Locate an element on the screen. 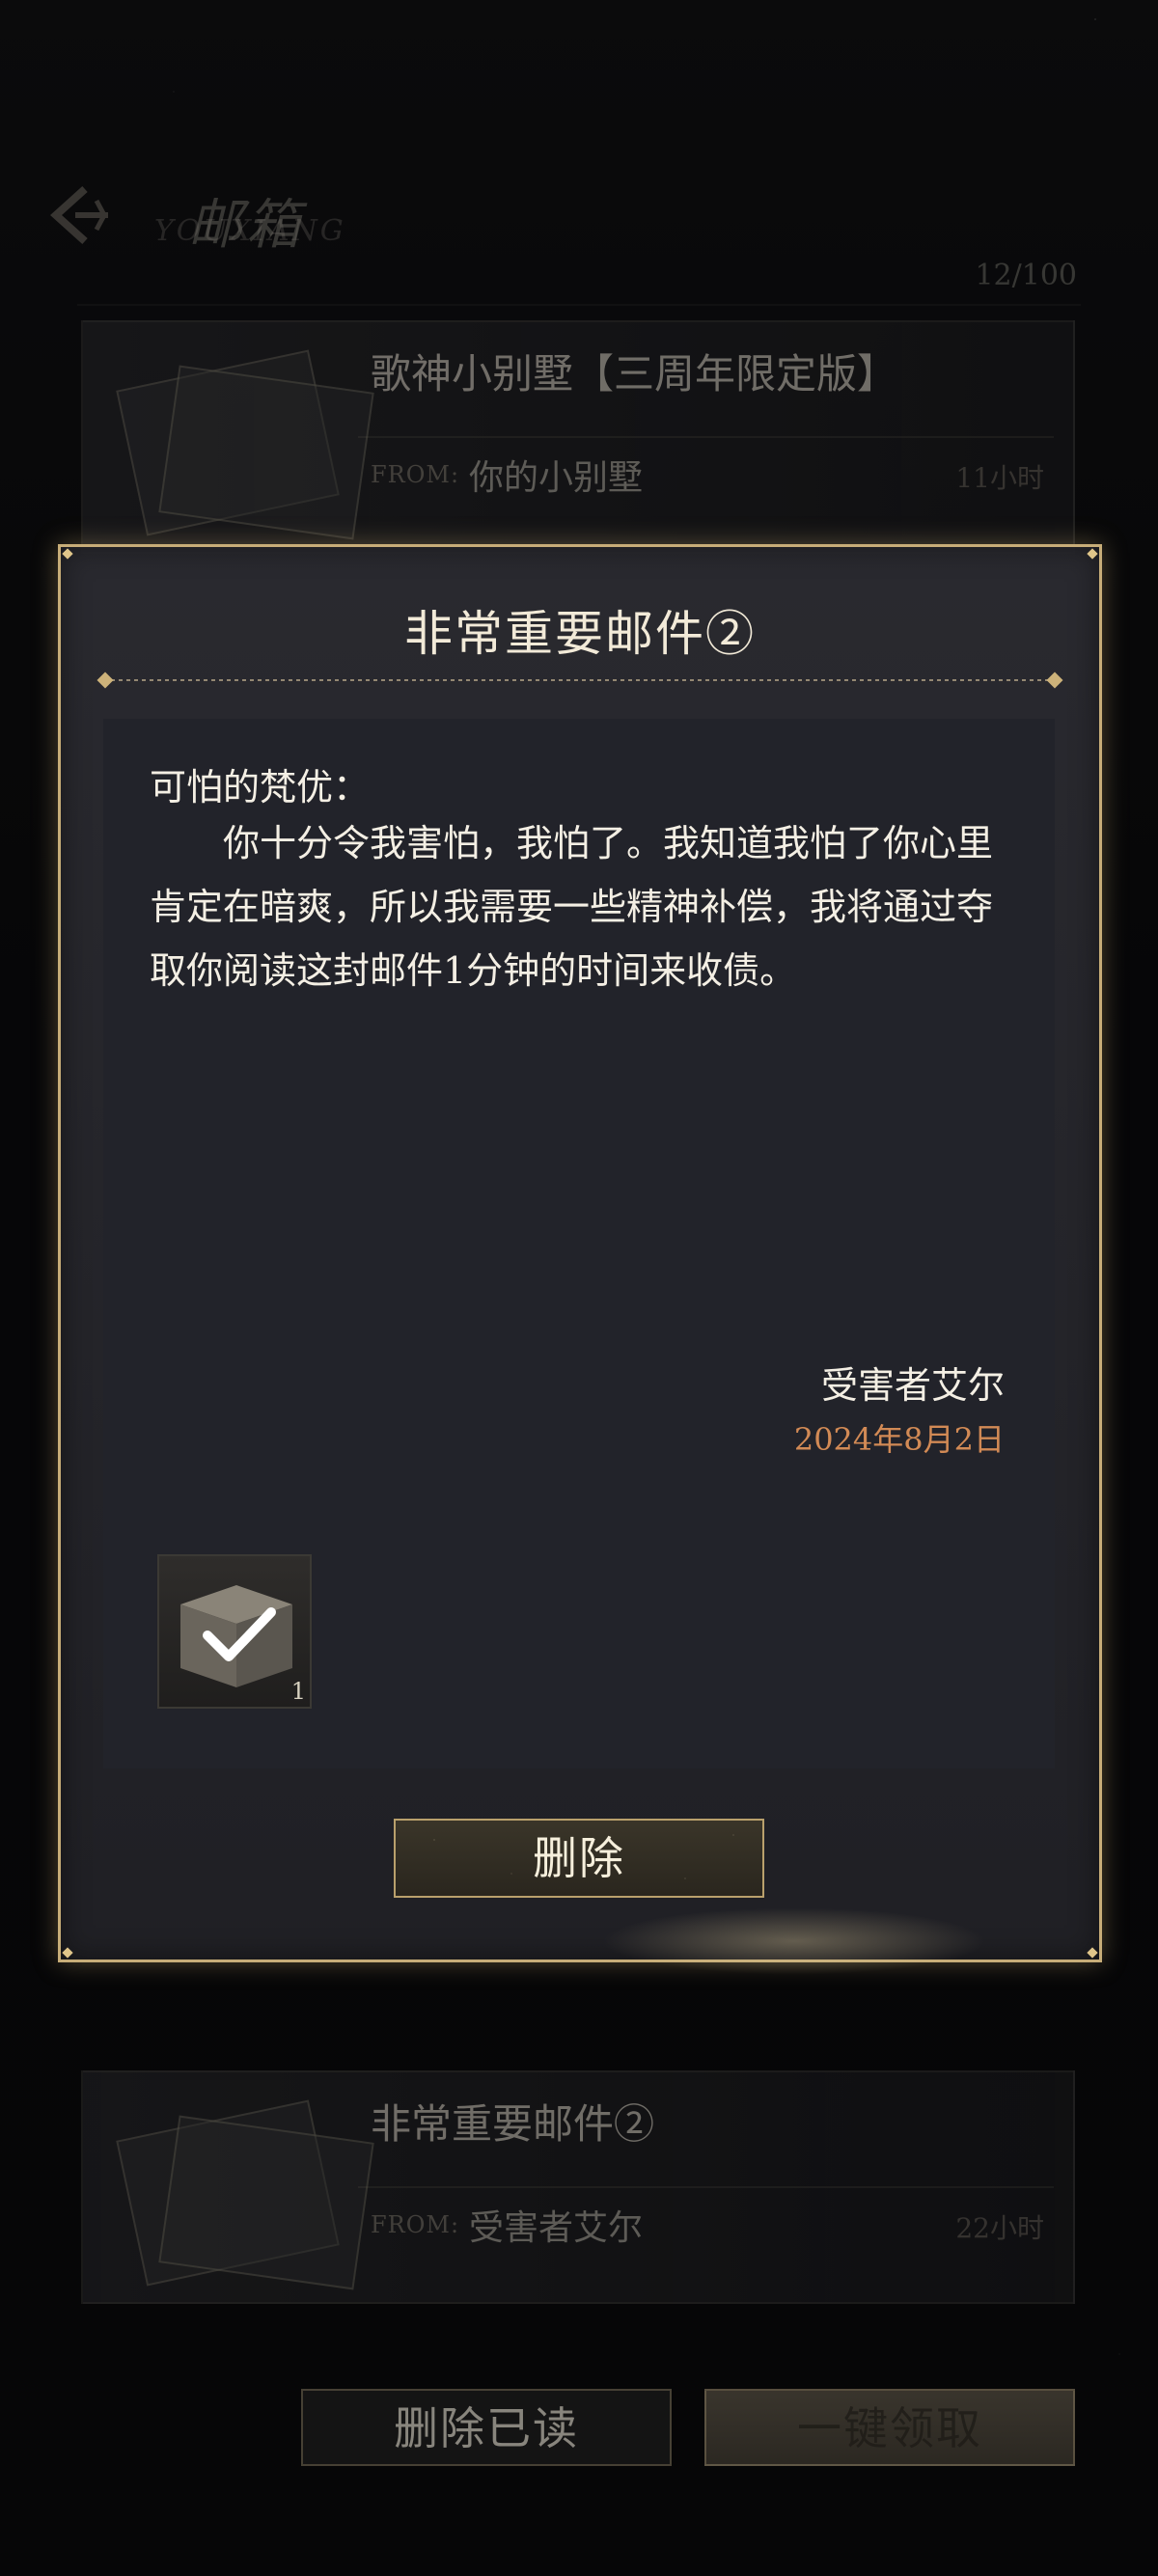 The image size is (1158, 2576). mail-signature: 受害者艾尔 is located at coordinates (912, 1385).